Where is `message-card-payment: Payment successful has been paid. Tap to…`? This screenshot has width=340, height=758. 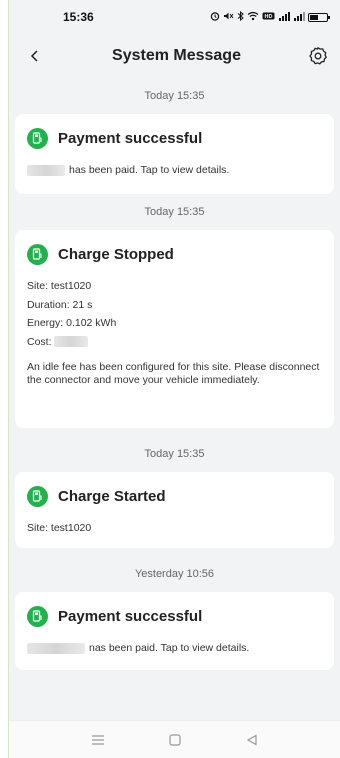
message-card-payment: Payment successful has been paid. Tap to… is located at coordinates (174, 154).